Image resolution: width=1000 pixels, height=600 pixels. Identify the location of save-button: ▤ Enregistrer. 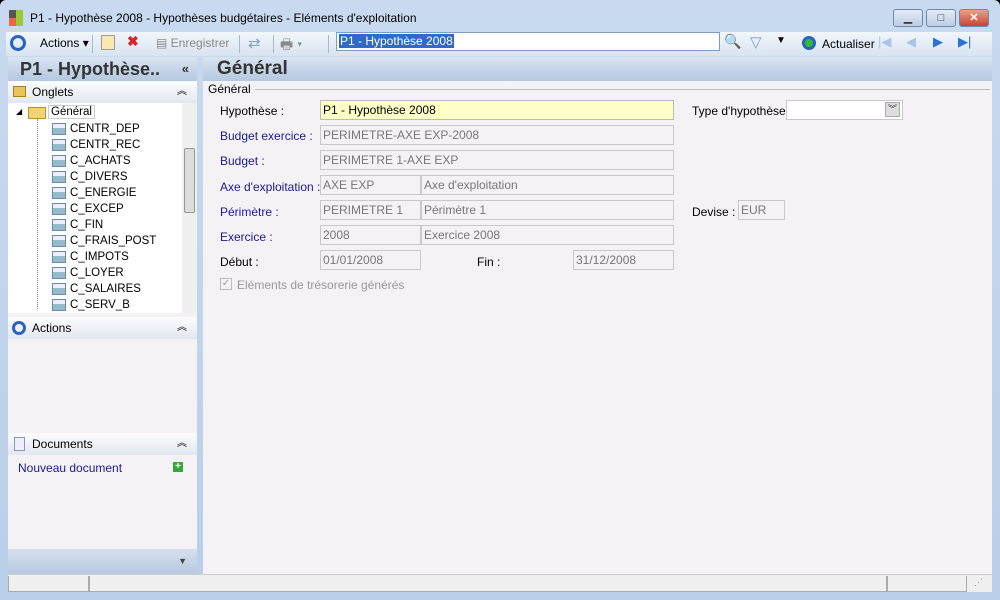
(192, 43).